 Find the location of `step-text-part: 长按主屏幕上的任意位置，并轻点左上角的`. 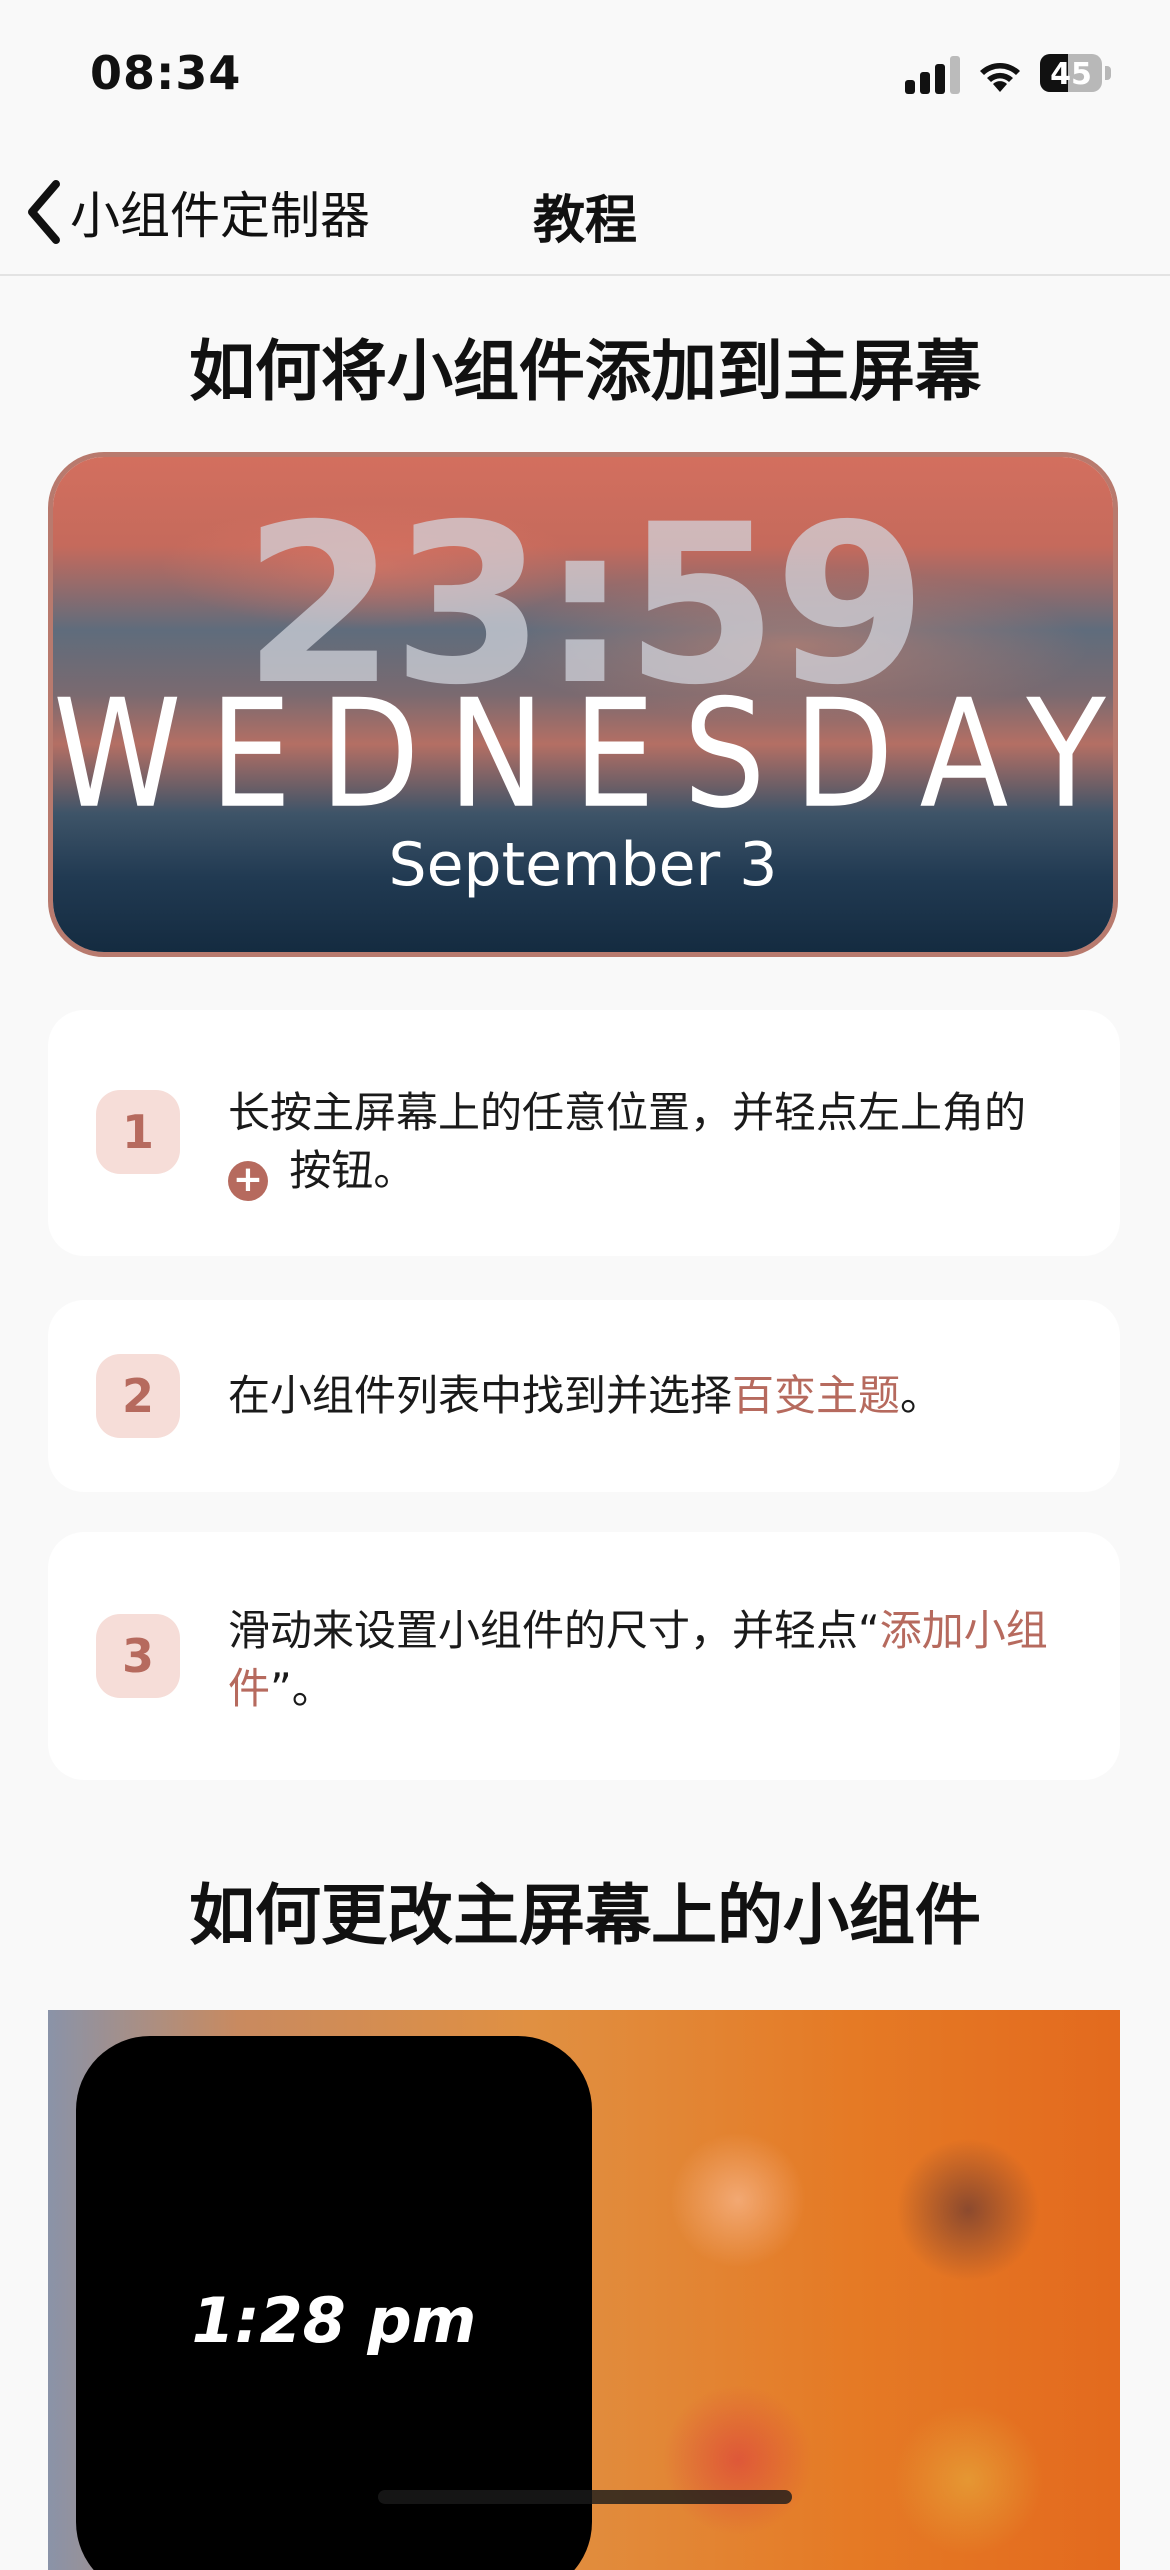

step-text-part: 长按主屏幕上的任意位置，并轻点左上角的 is located at coordinates (627, 1112).